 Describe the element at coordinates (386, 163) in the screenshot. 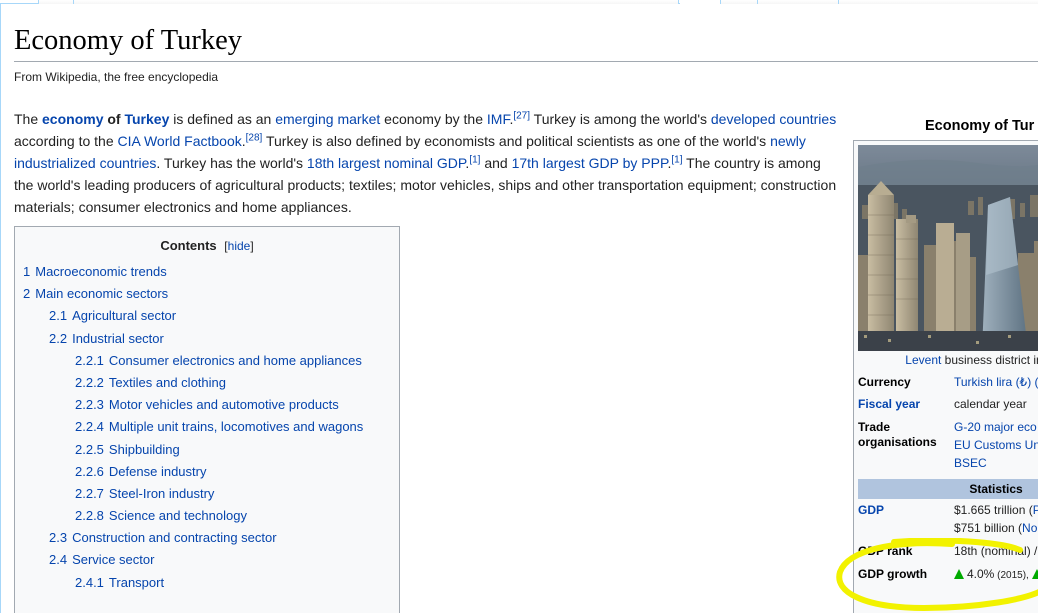

I see `link-nominal-gdp: 18th largest nominal GDP` at that location.